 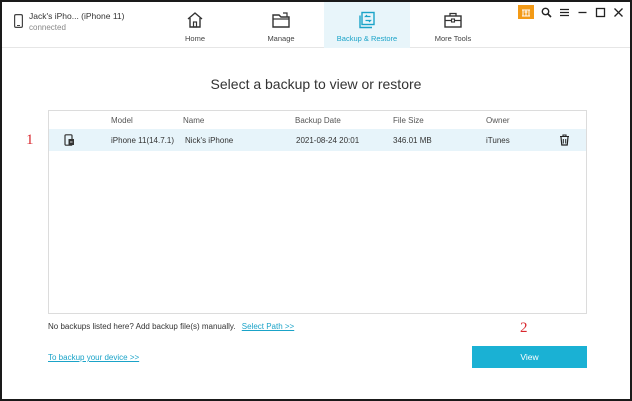 What do you see at coordinates (367, 38) in the screenshot?
I see `tab-backup-restore-label: Backup & Restore` at bounding box center [367, 38].